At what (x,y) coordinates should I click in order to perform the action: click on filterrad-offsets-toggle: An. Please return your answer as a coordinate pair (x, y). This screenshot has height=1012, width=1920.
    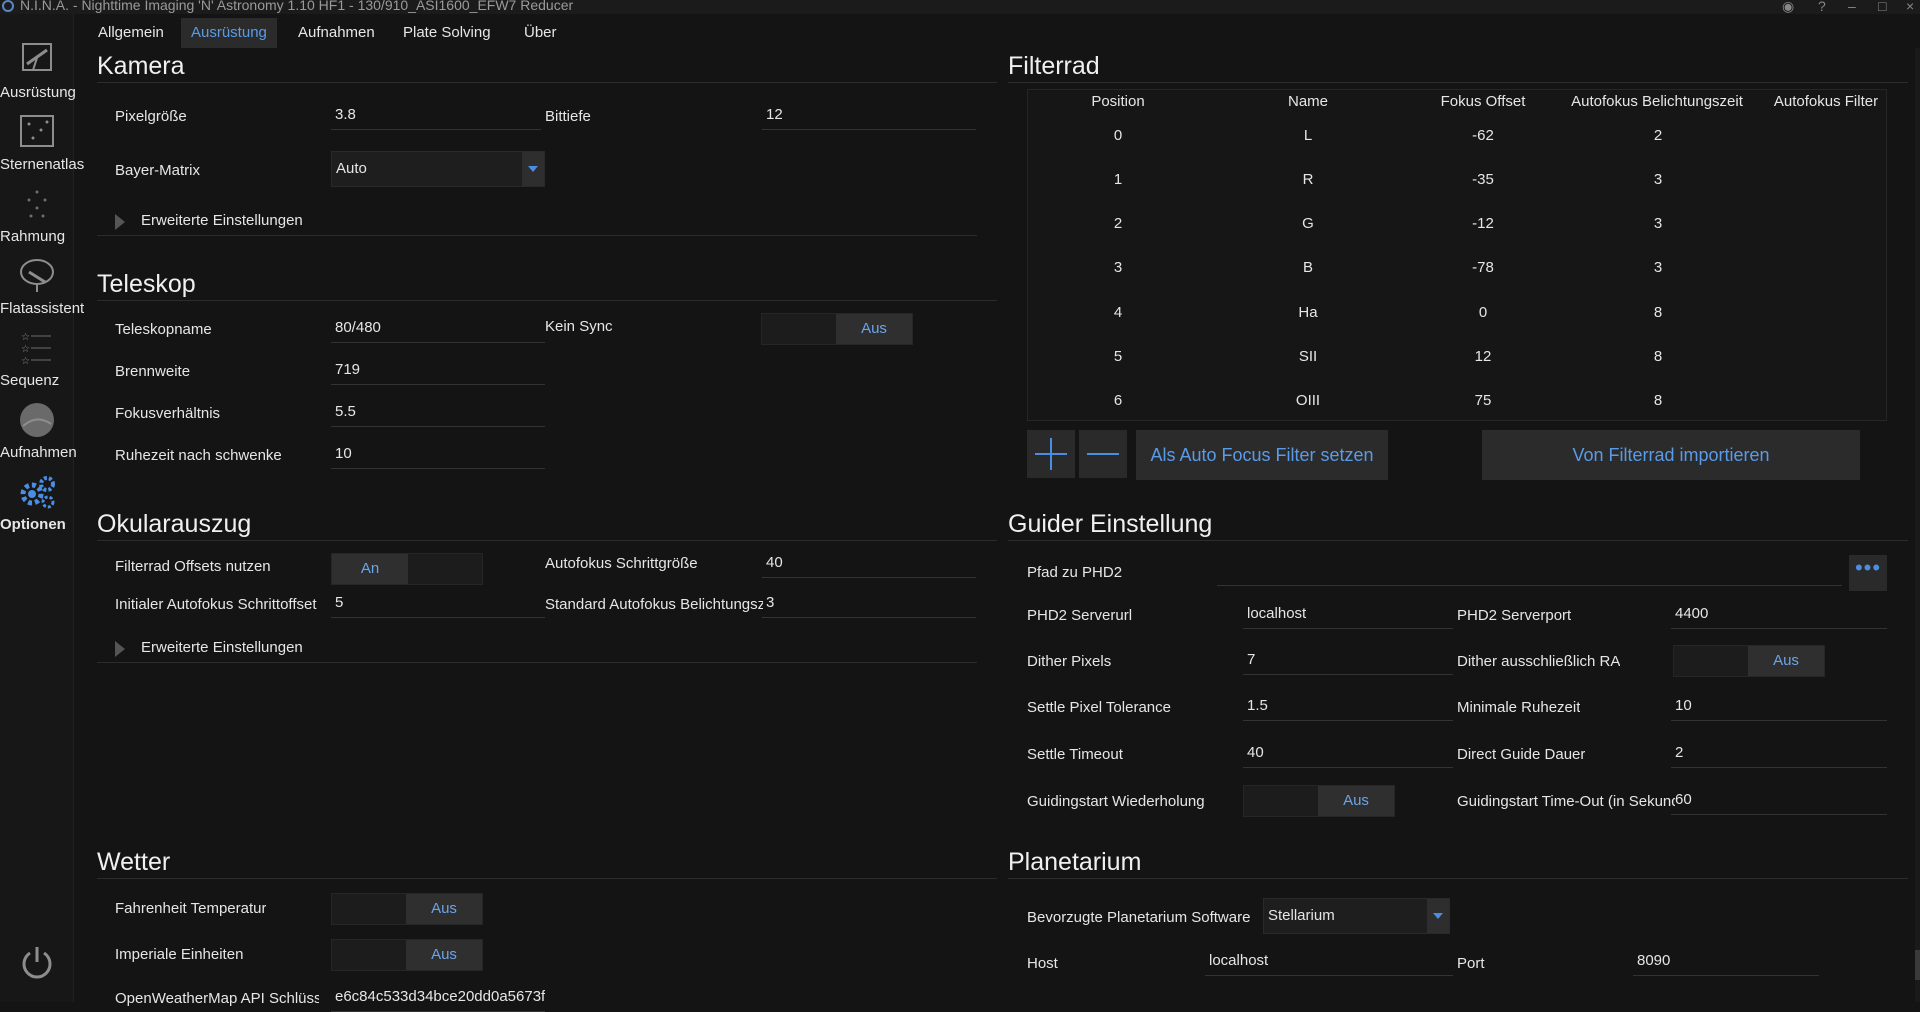
    Looking at the image, I should click on (407, 569).